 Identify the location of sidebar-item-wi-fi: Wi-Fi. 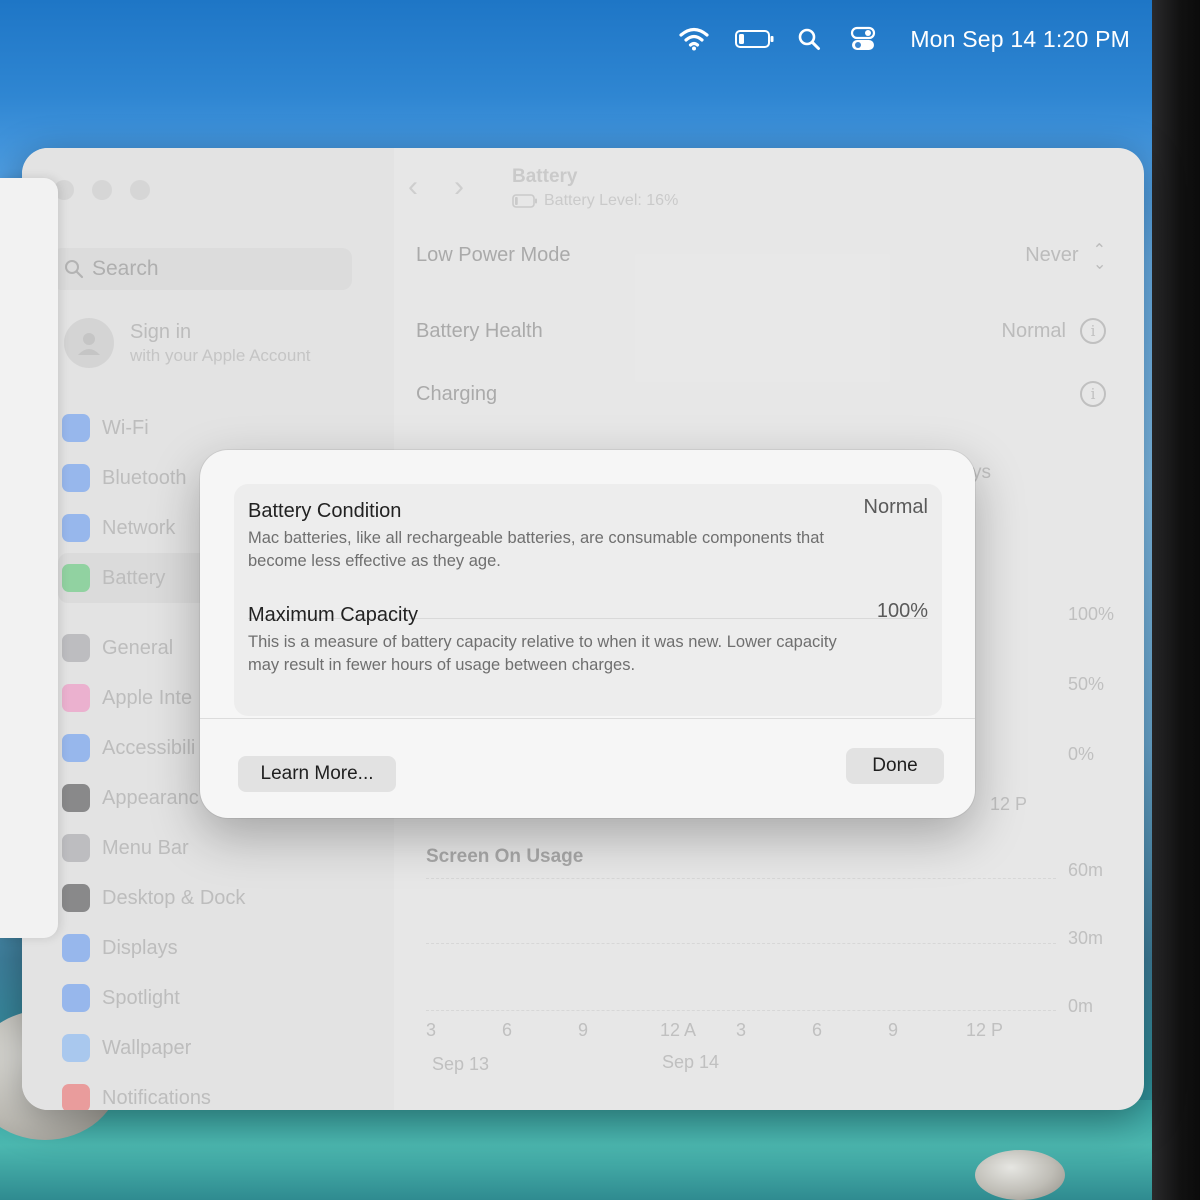
(223, 428).